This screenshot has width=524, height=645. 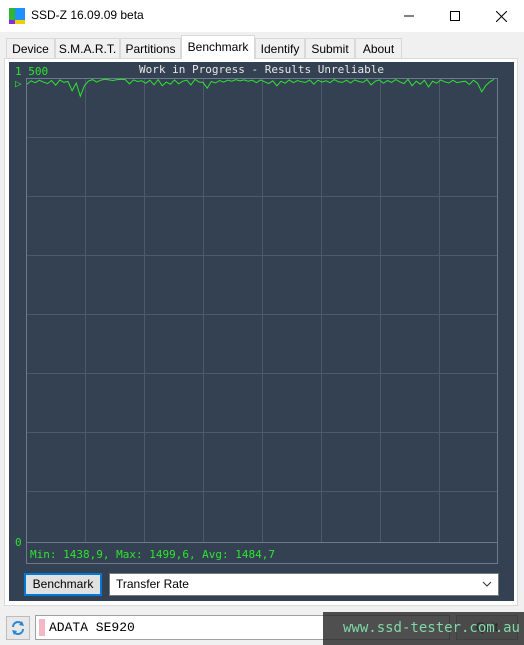 What do you see at coordinates (378, 48) in the screenshot?
I see `tab-about: About` at bounding box center [378, 48].